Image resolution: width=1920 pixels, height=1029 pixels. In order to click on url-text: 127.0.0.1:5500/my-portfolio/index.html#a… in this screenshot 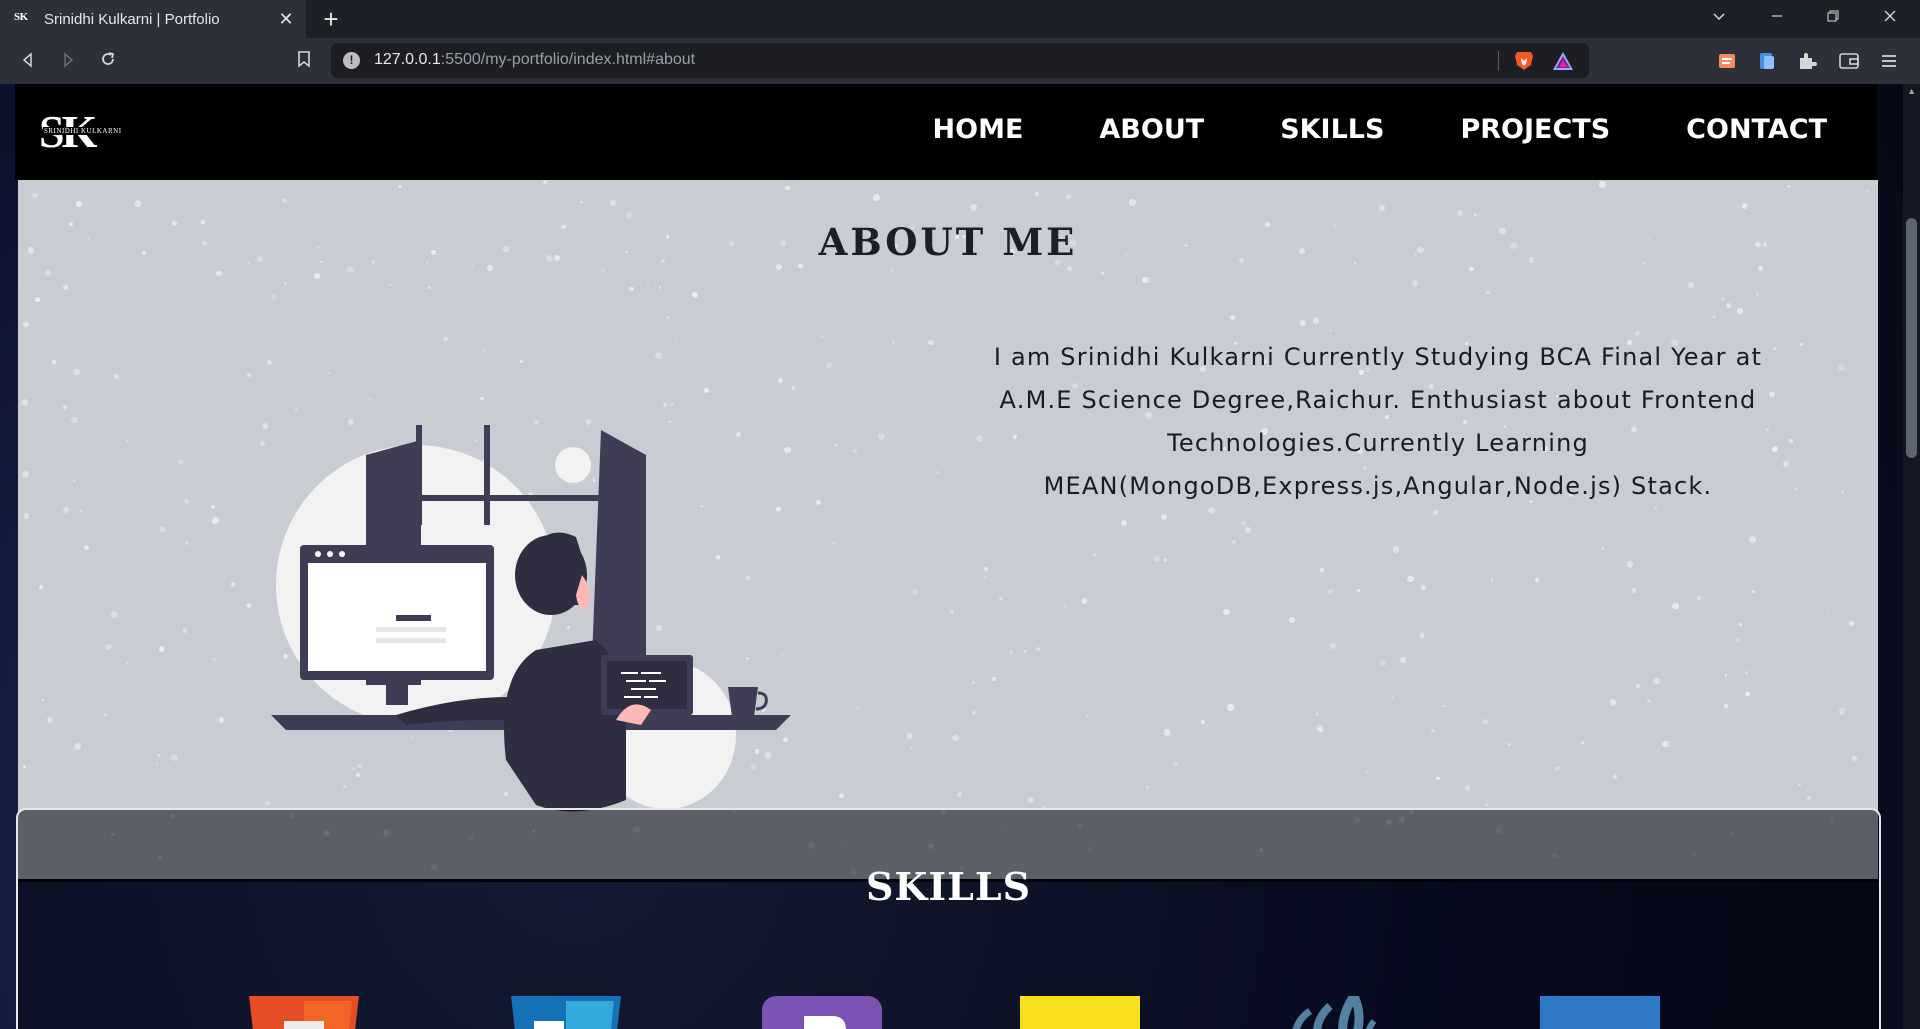, I will do `click(534, 60)`.